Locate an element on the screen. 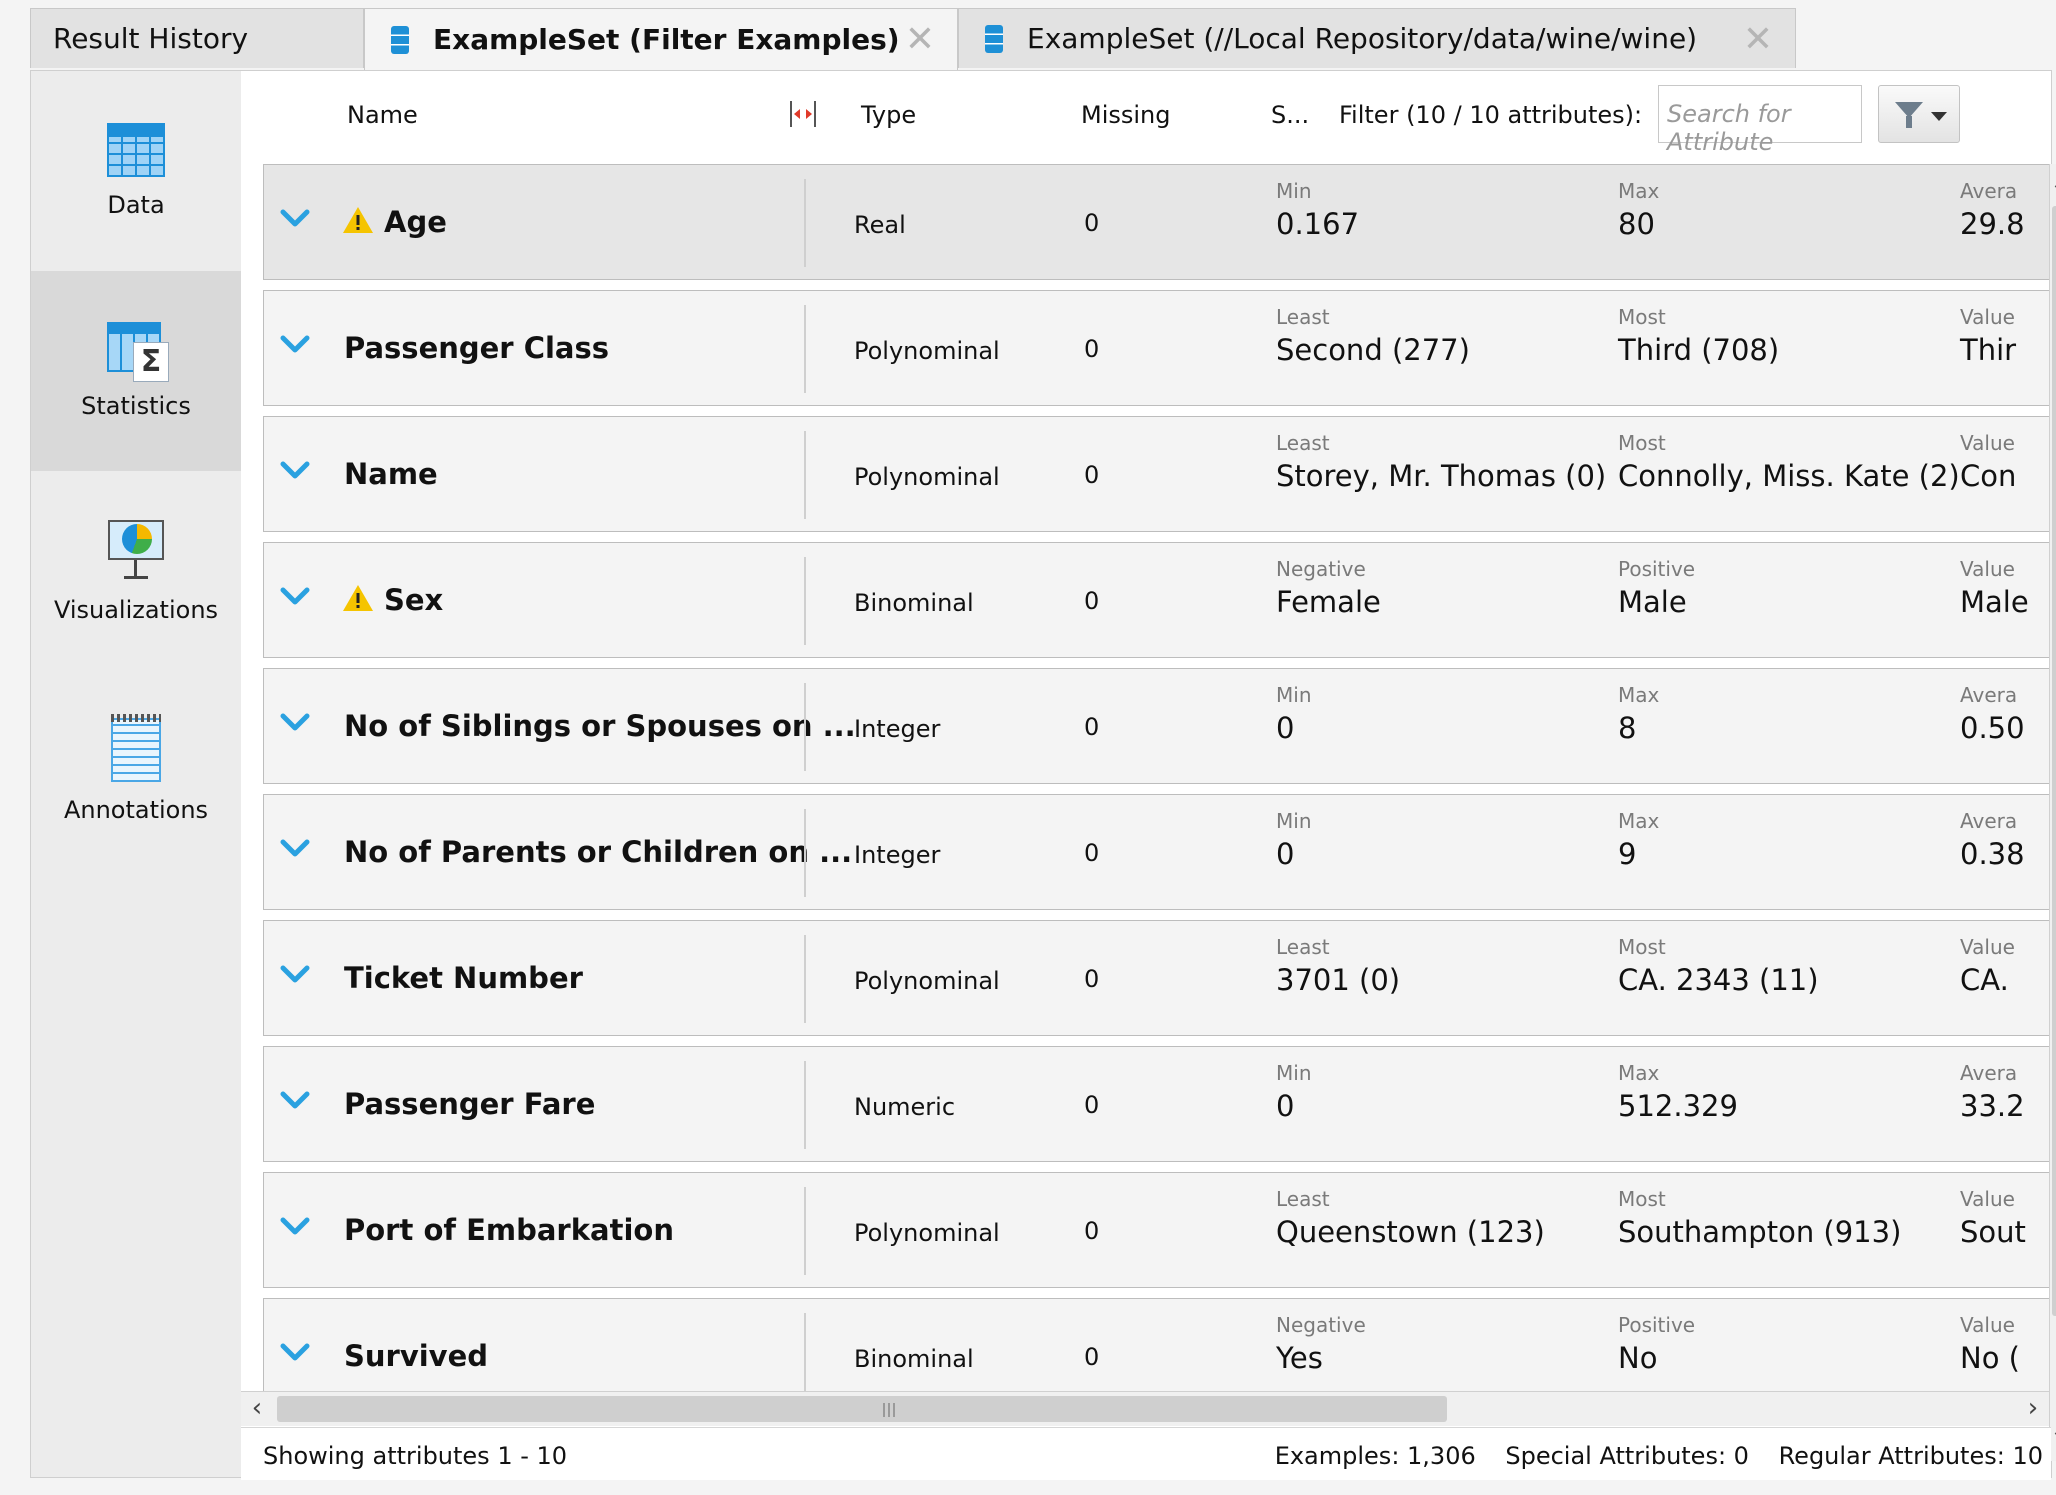  stat-value: Female is located at coordinates (1328, 602).